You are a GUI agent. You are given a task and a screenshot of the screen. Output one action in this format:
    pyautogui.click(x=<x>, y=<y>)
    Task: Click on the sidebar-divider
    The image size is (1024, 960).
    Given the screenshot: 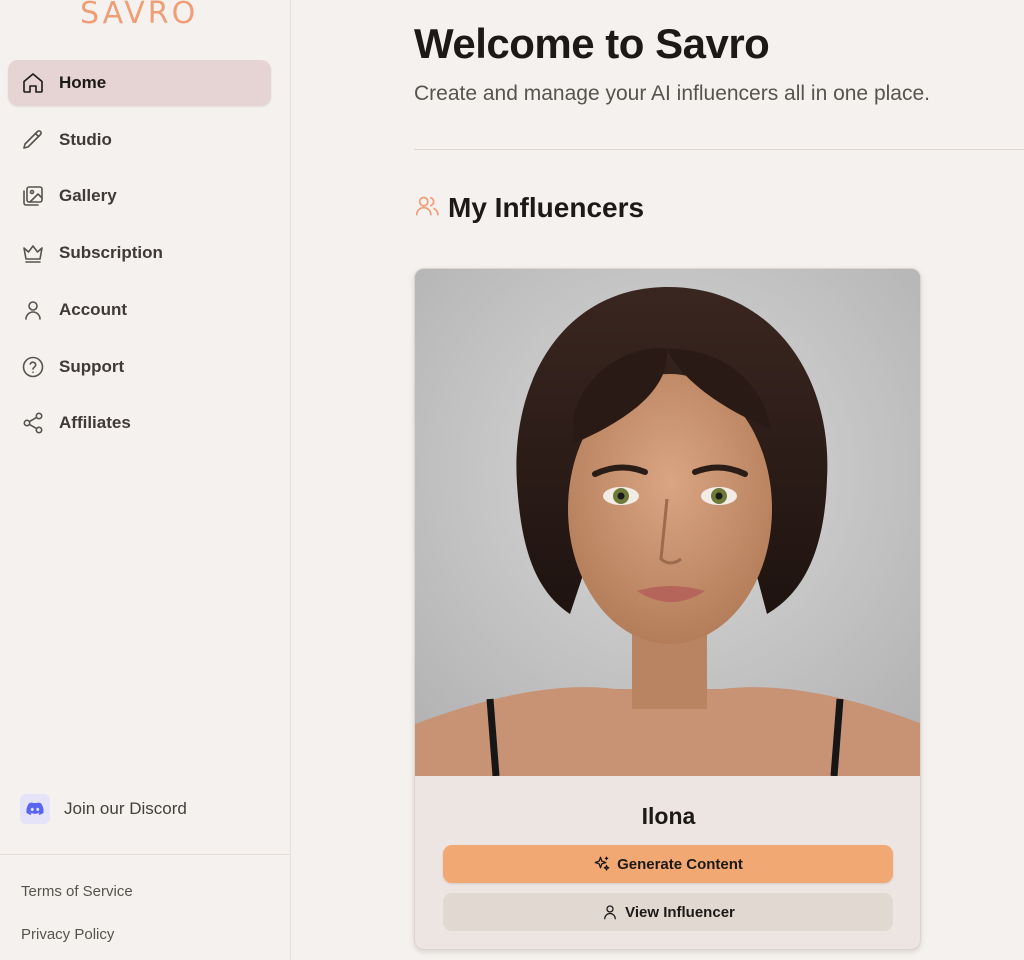 What is the action you would take?
    pyautogui.click(x=145, y=854)
    